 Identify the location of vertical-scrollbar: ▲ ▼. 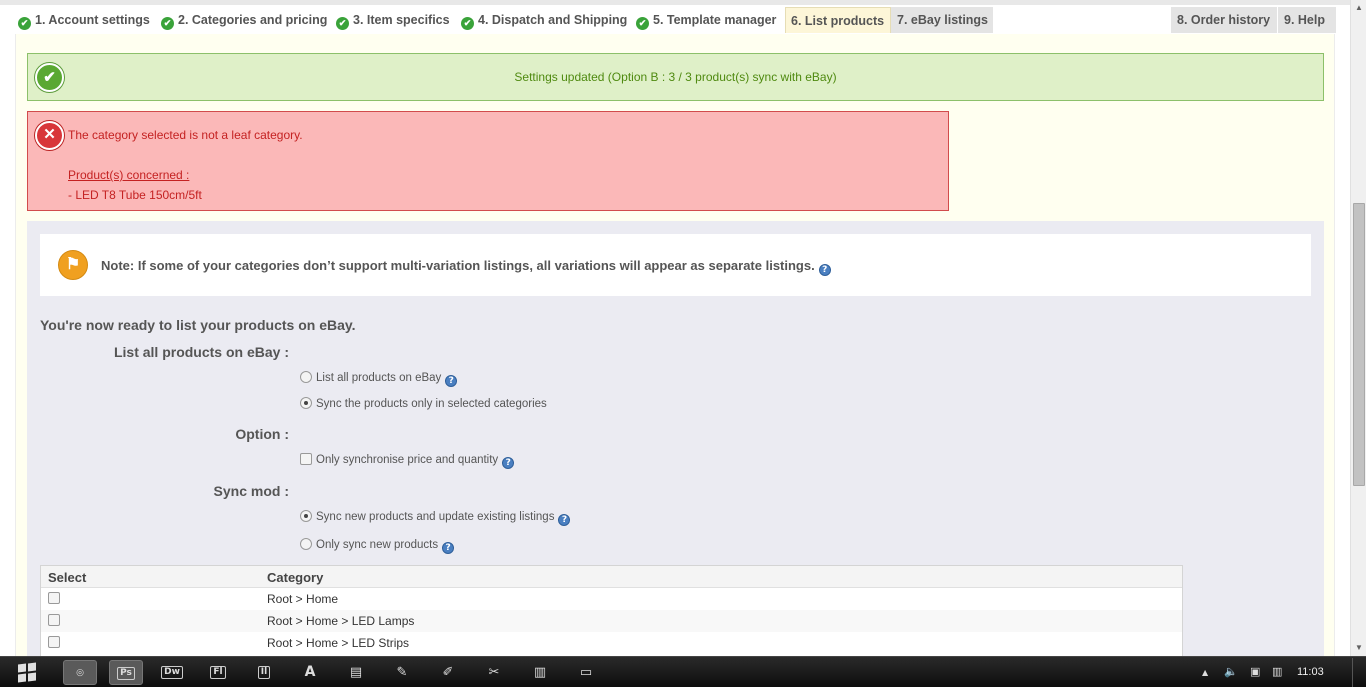
(1358, 328).